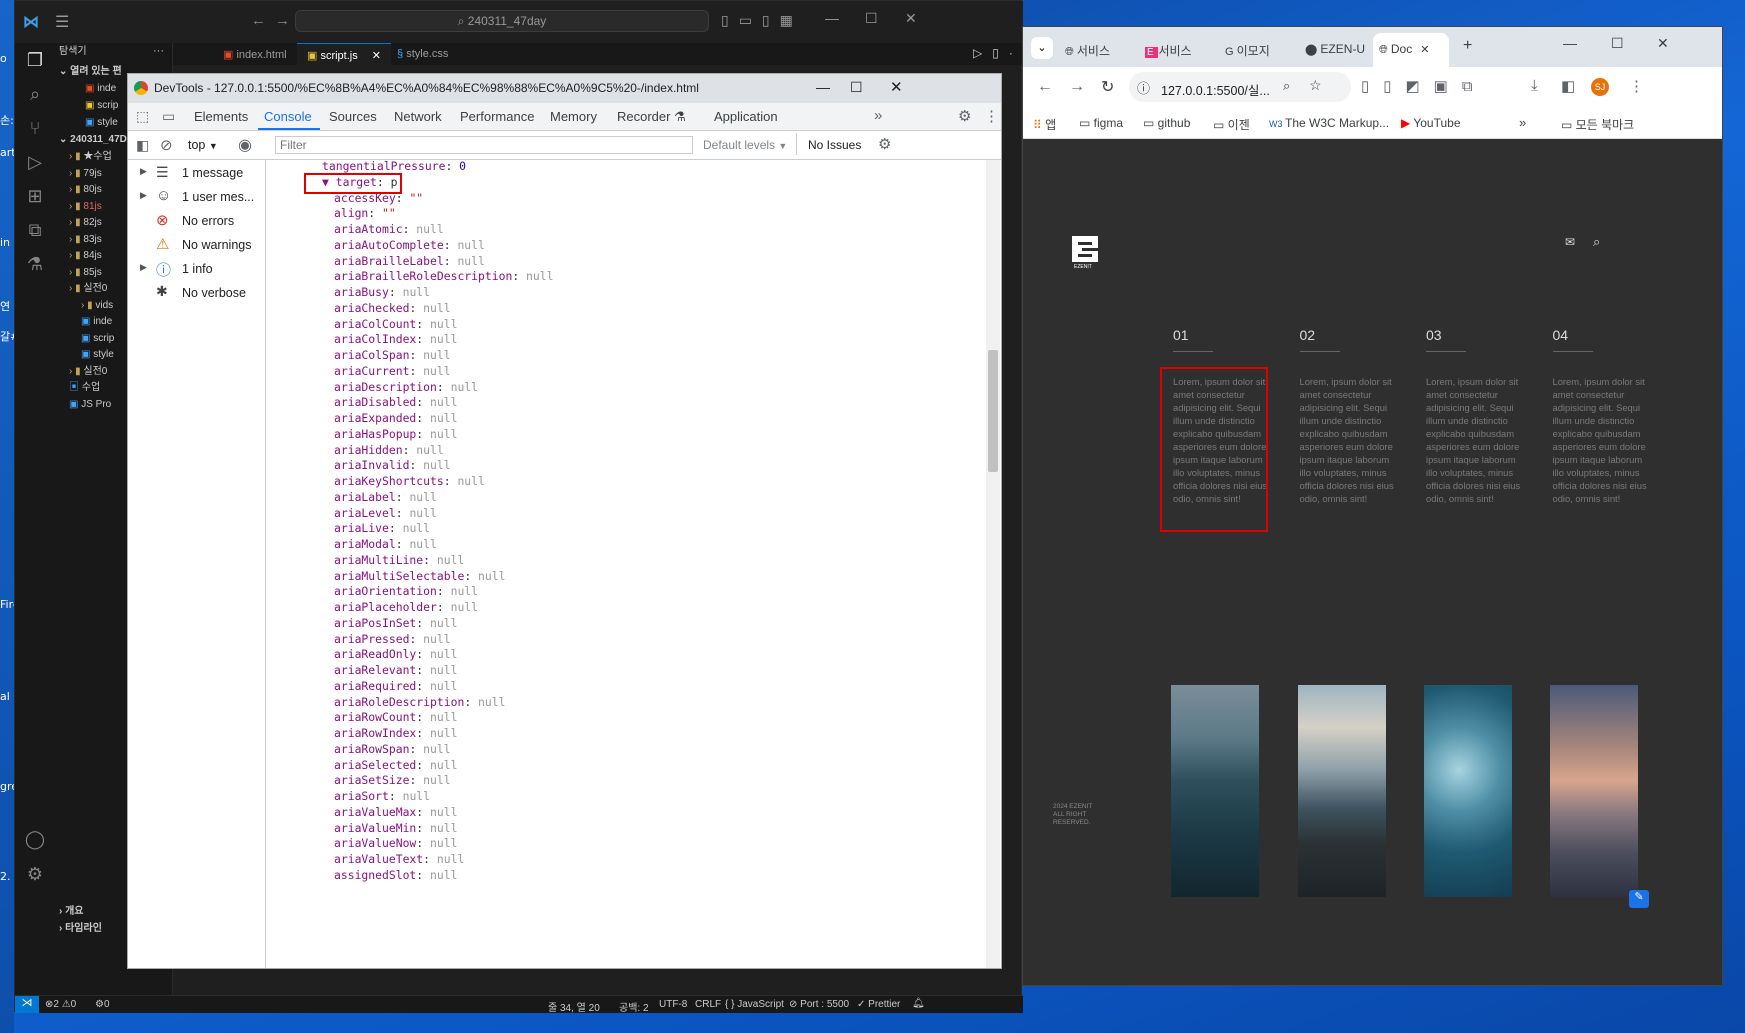 The height and width of the screenshot is (1033, 1745). Describe the element at coordinates (399, 560) in the screenshot. I see `console-property-row: ariaMultiLine: null` at that location.